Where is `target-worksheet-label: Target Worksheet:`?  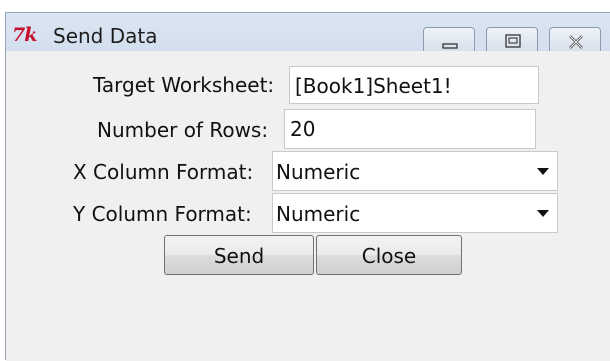
target-worksheet-label: Target Worksheet: is located at coordinates (184, 85).